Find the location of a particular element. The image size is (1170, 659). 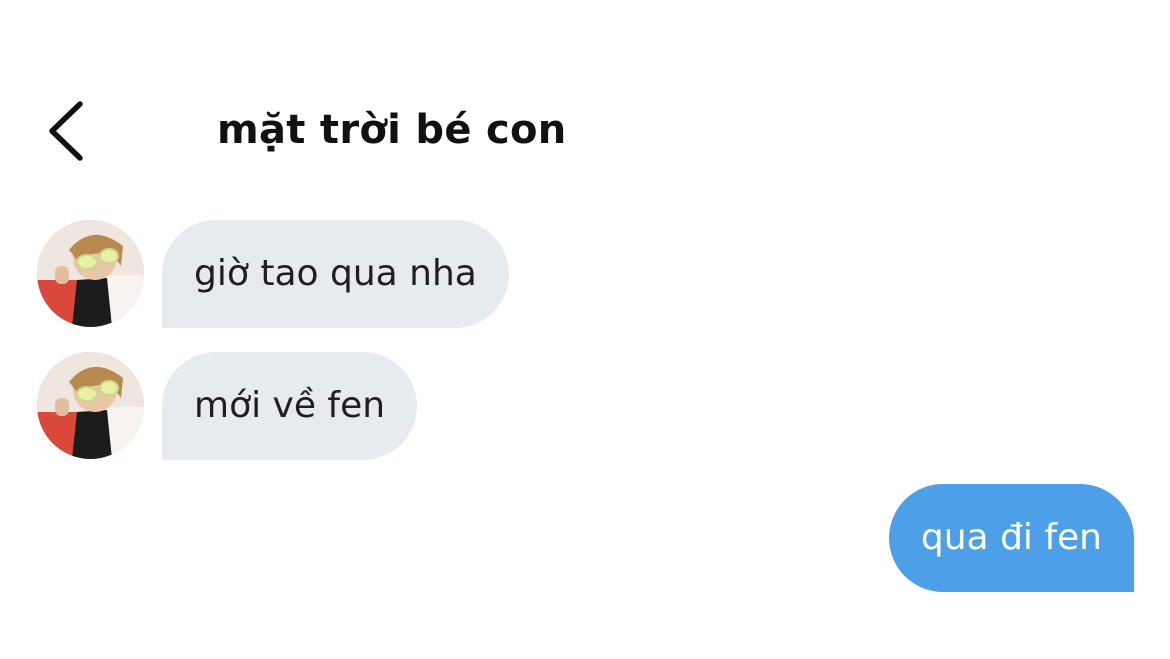

message-bubble-outgoing: qua đi fen is located at coordinates (1011, 538).